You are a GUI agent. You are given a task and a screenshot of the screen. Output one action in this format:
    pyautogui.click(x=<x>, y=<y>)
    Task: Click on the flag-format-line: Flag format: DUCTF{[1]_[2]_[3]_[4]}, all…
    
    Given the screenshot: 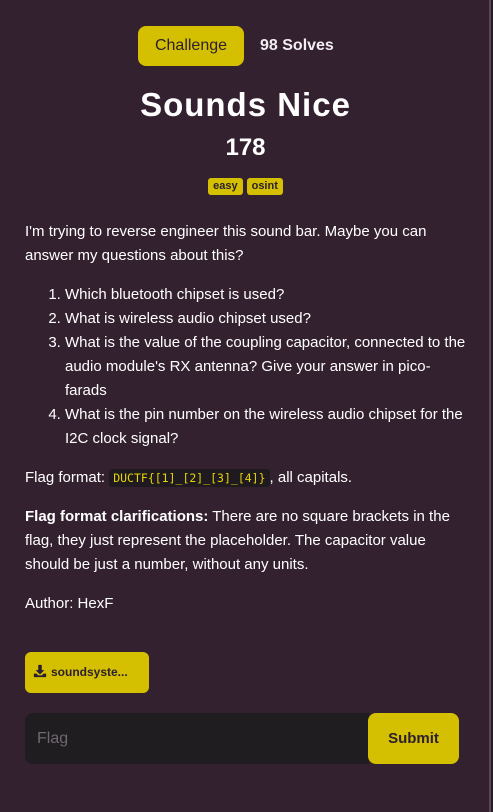 What is the action you would take?
    pyautogui.click(x=247, y=478)
    